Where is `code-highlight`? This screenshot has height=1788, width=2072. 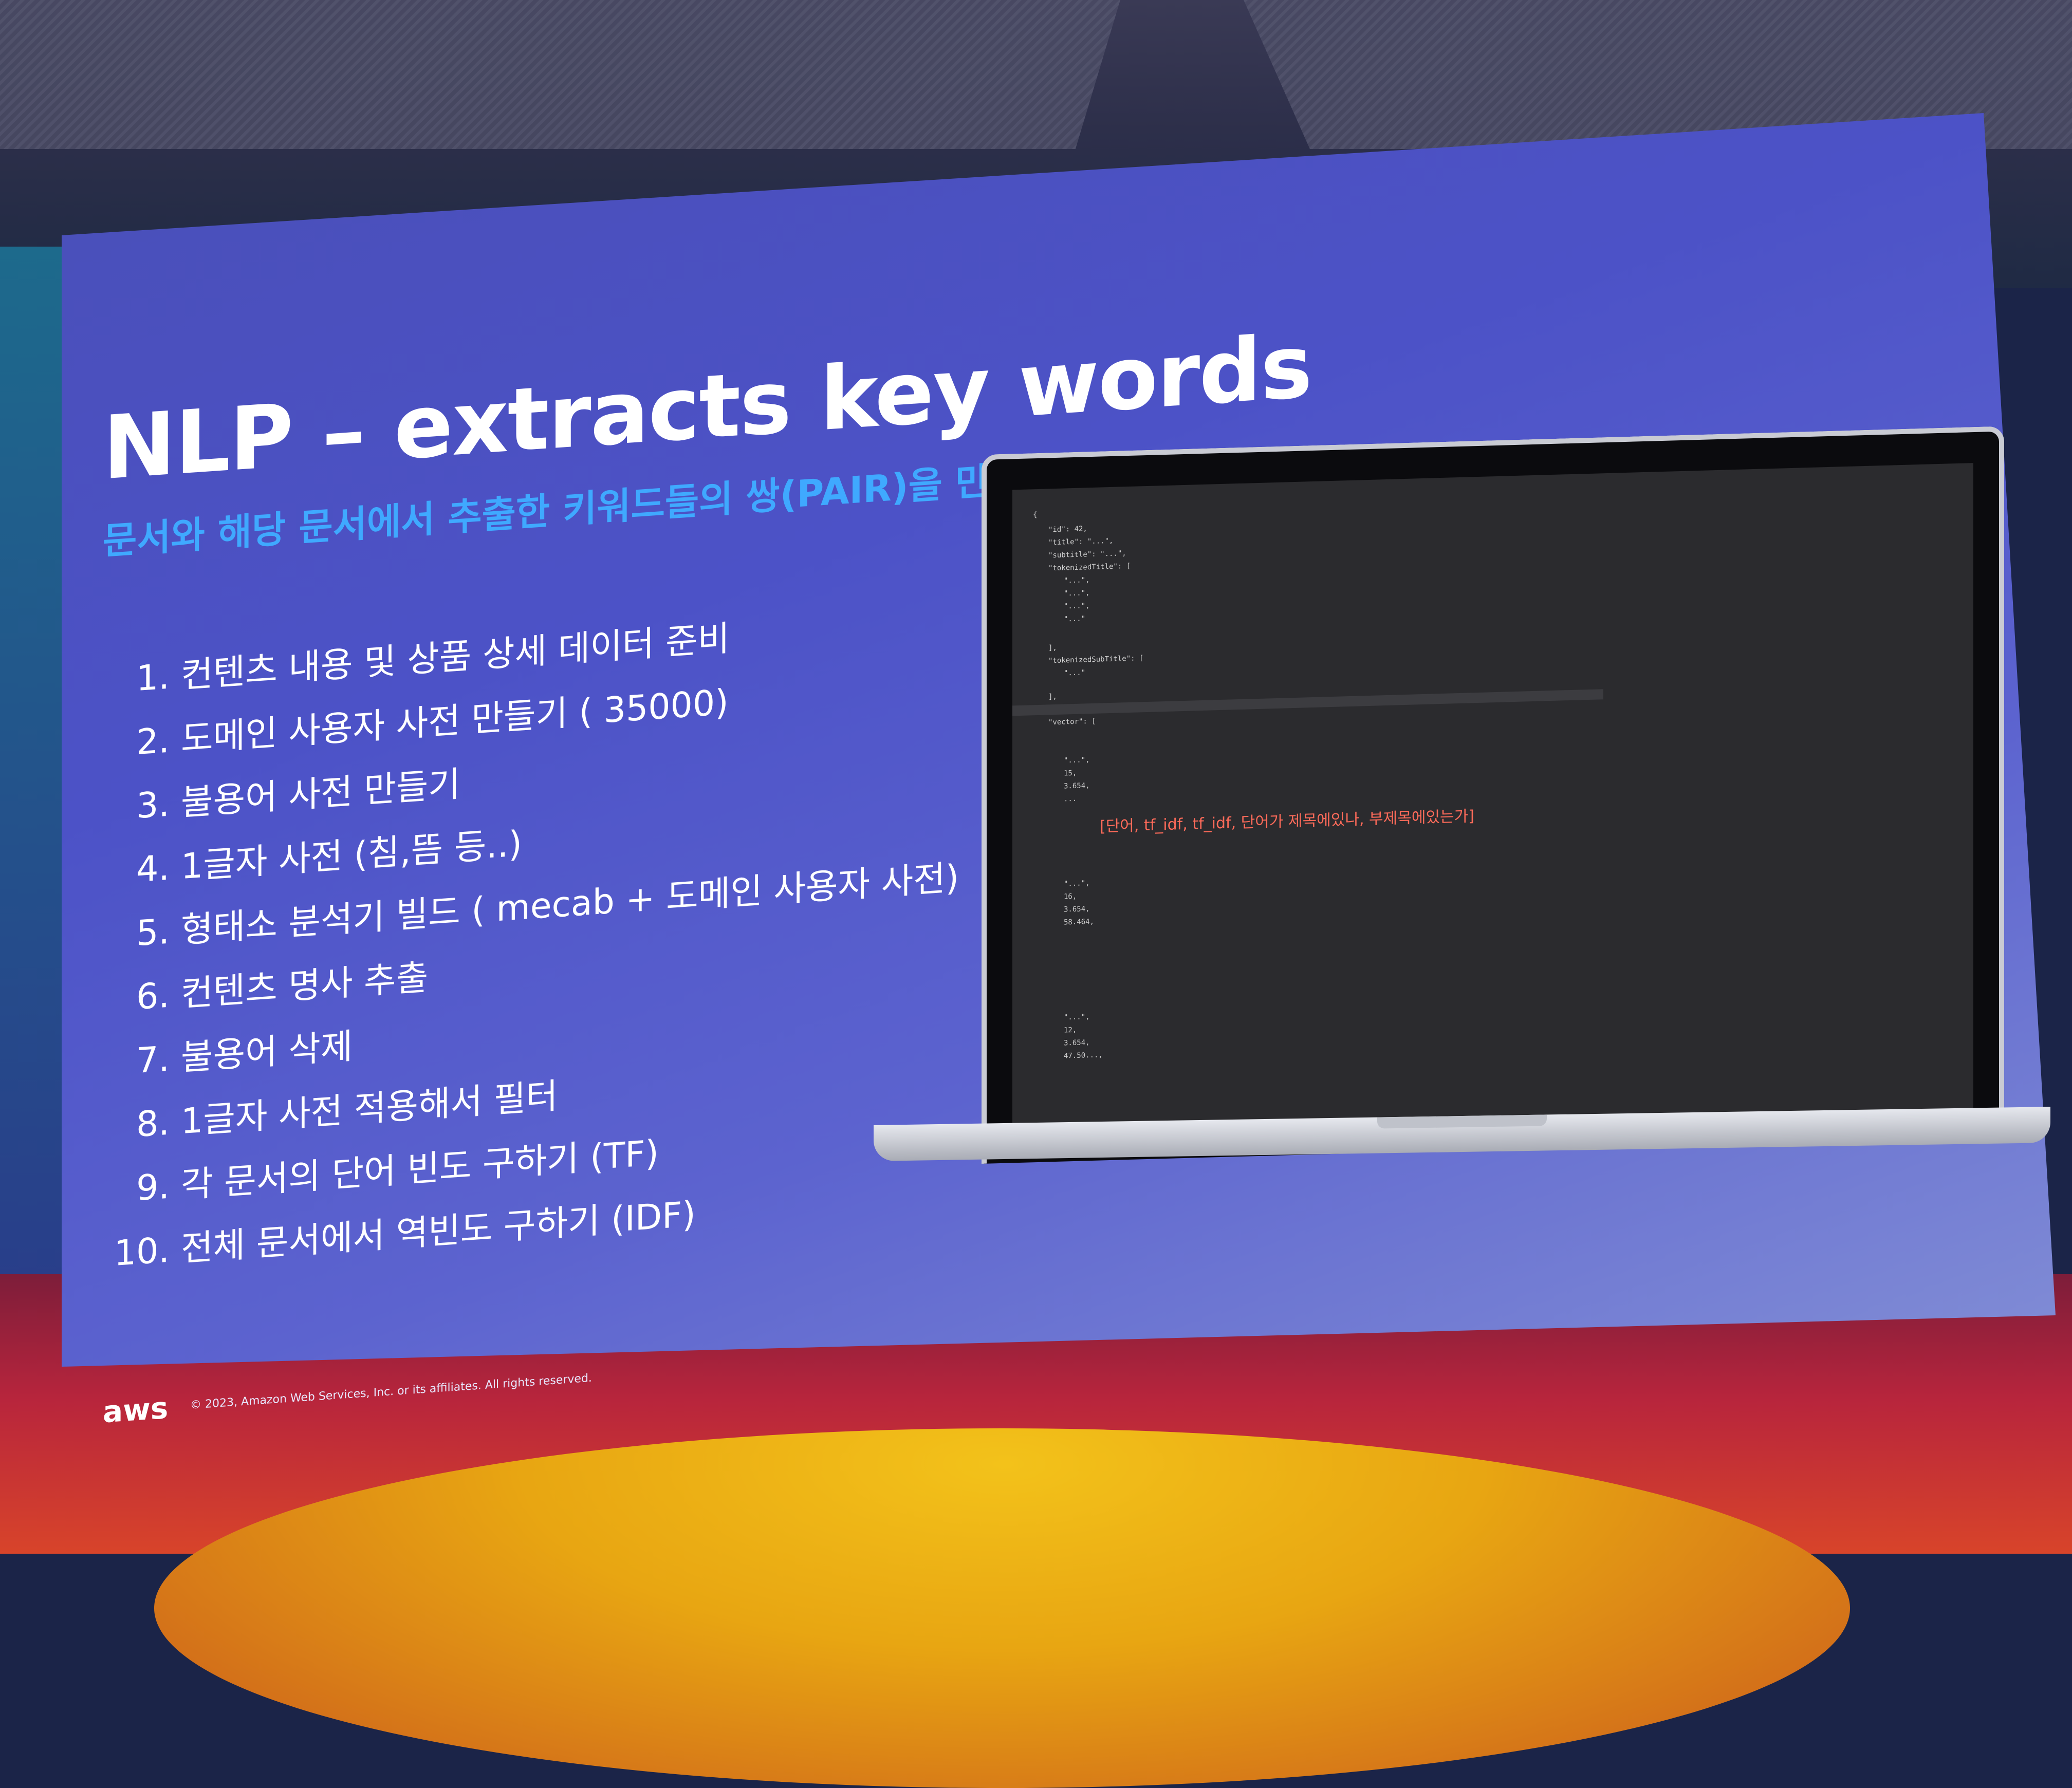 code-highlight is located at coordinates (1307, 702).